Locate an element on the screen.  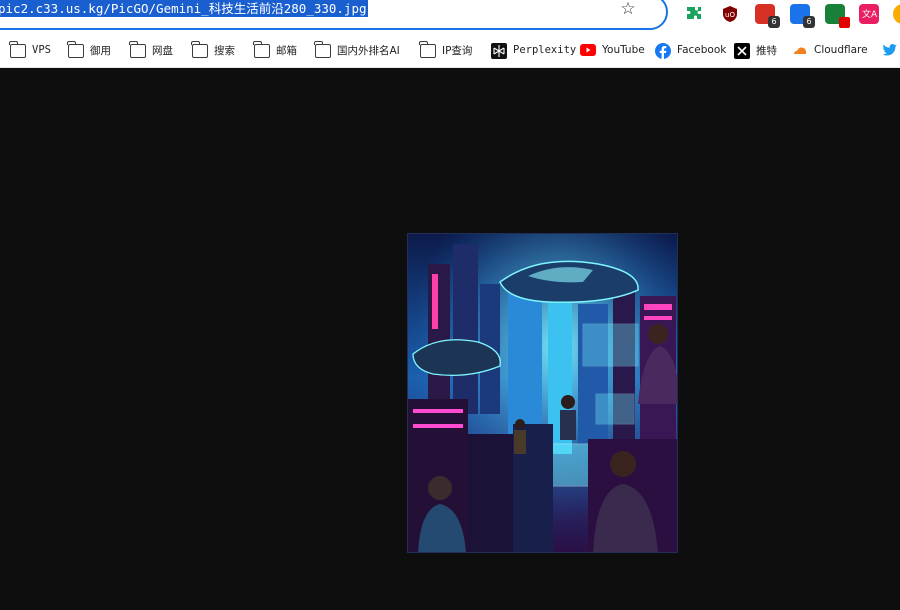
bookmark-folder-search: 搜索 is located at coordinates (213, 50).